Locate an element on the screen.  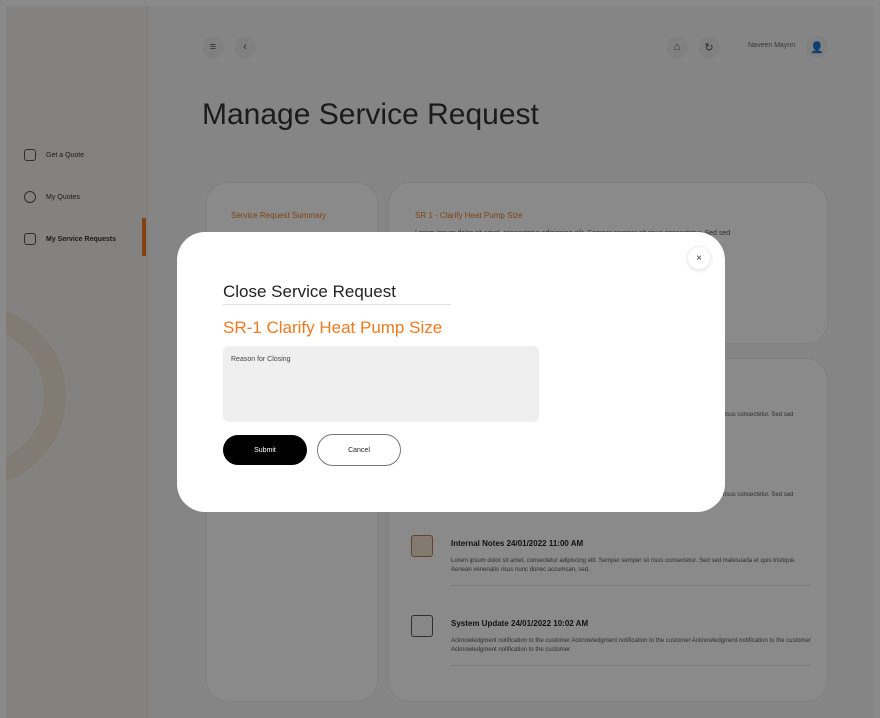
submit-button: Submit is located at coordinates (265, 450).